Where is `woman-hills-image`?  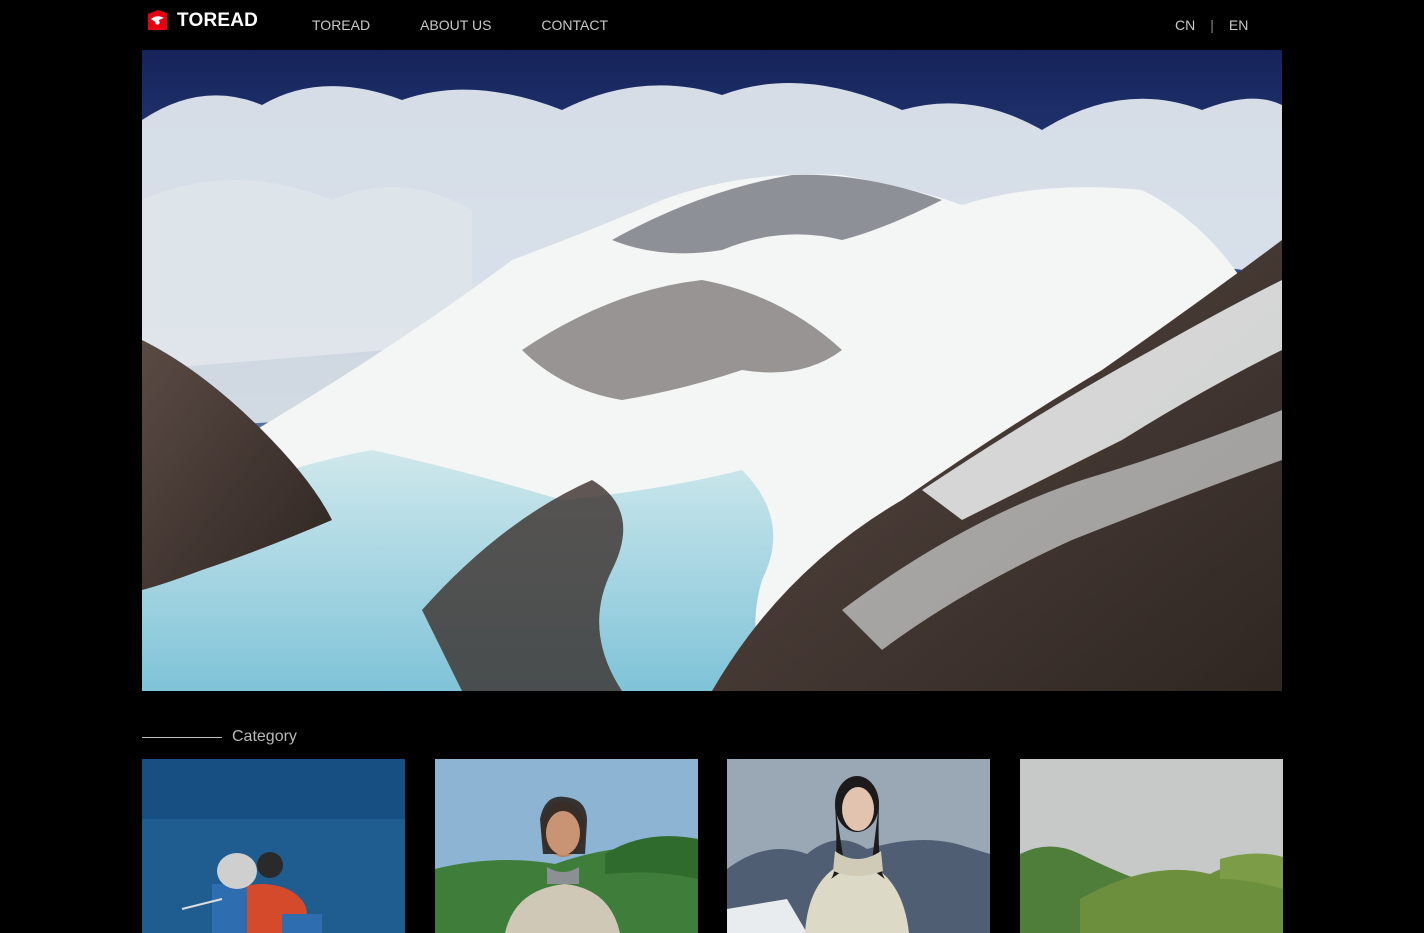
woman-hills-image is located at coordinates (566, 846).